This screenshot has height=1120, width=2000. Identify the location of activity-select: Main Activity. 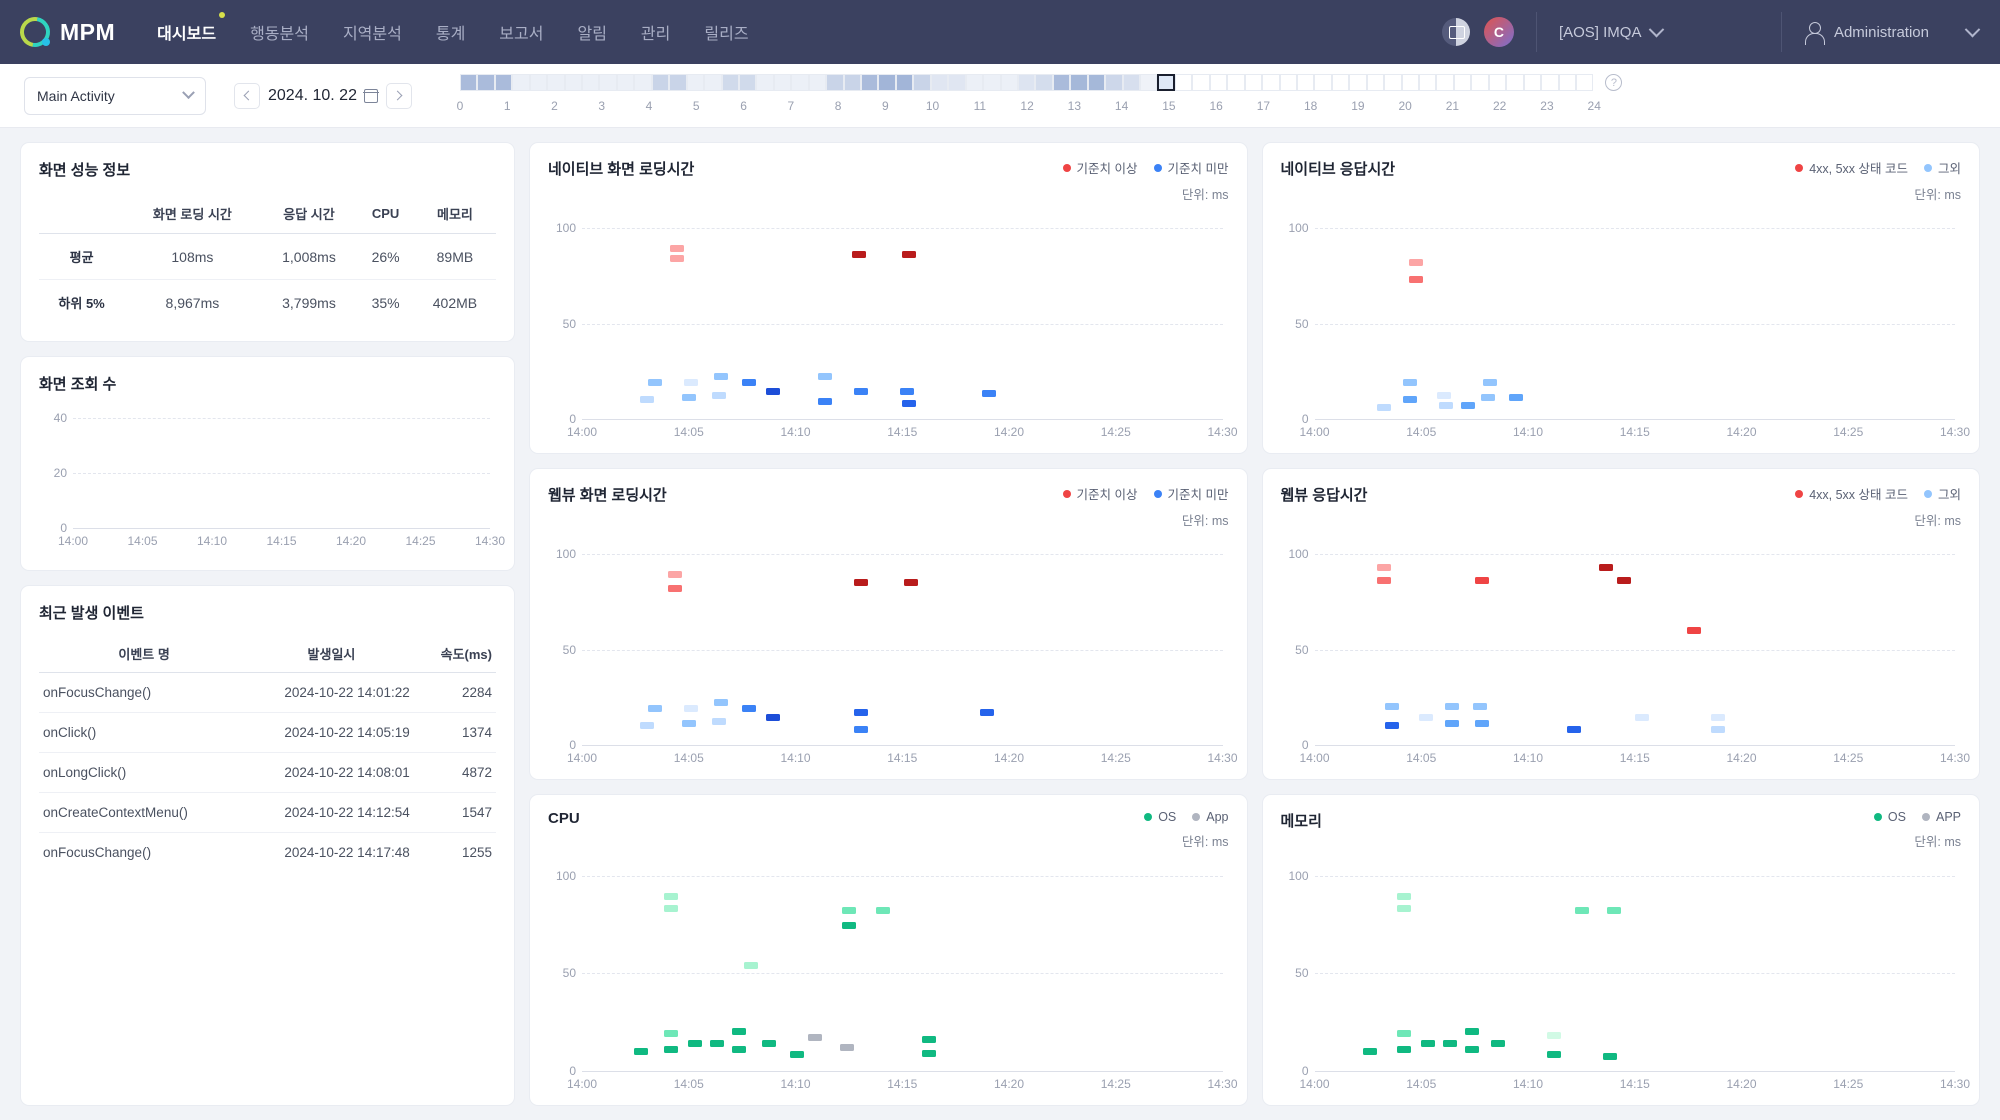
(115, 95).